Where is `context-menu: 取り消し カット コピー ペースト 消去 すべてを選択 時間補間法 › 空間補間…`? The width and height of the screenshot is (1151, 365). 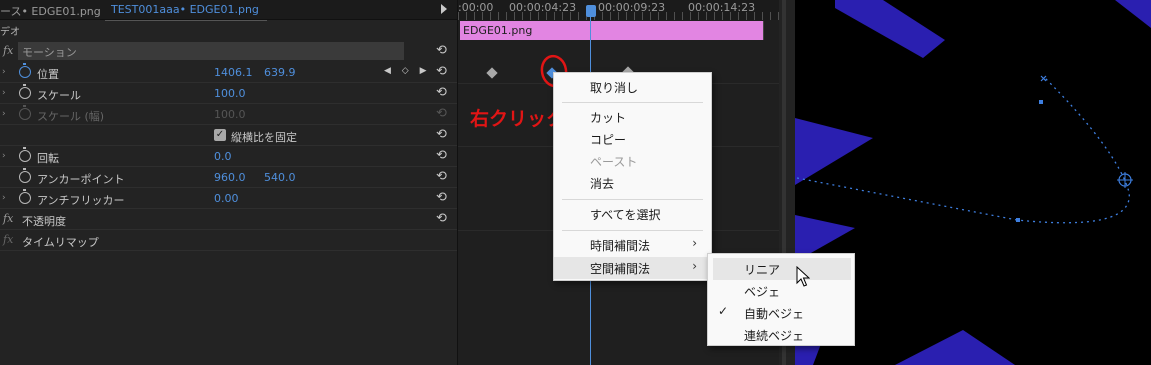 context-menu: 取り消し カット コピー ペースト 消去 すべてを選択 時間補間法 › 空間補間… is located at coordinates (632, 176).